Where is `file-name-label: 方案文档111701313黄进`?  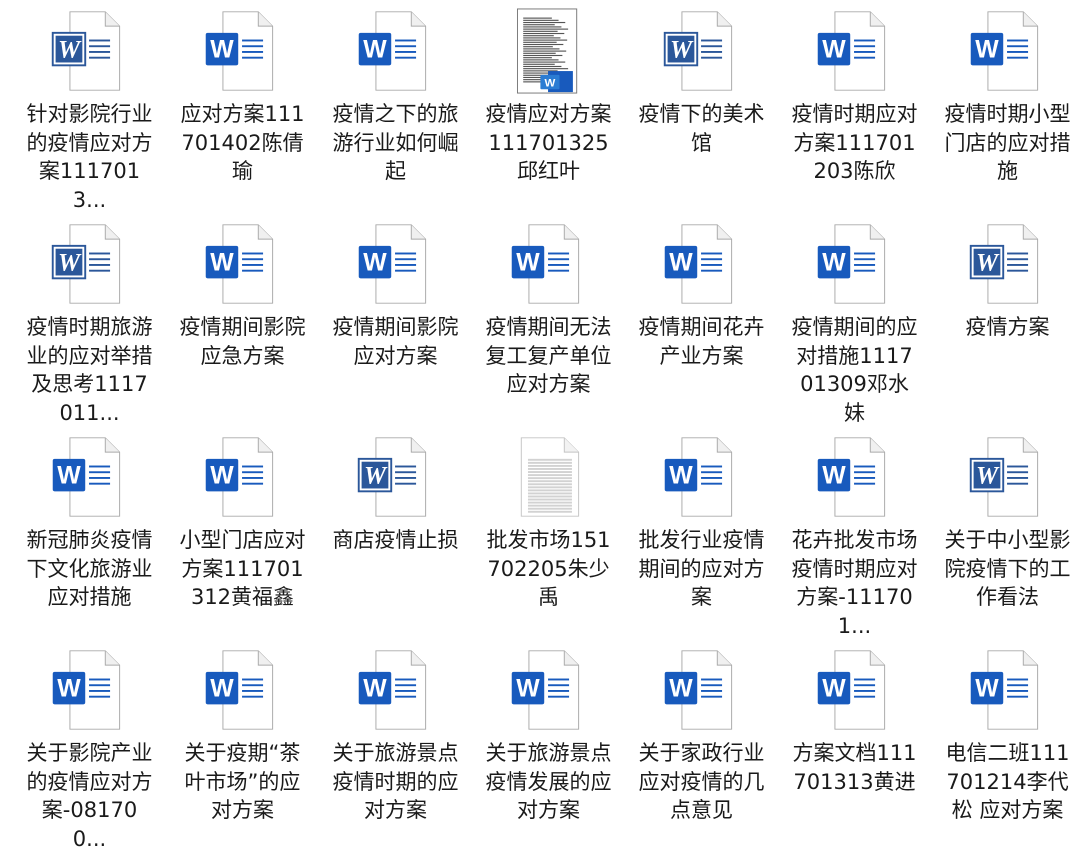
file-name-label: 方案文档111701313黄进 is located at coordinates (854, 767).